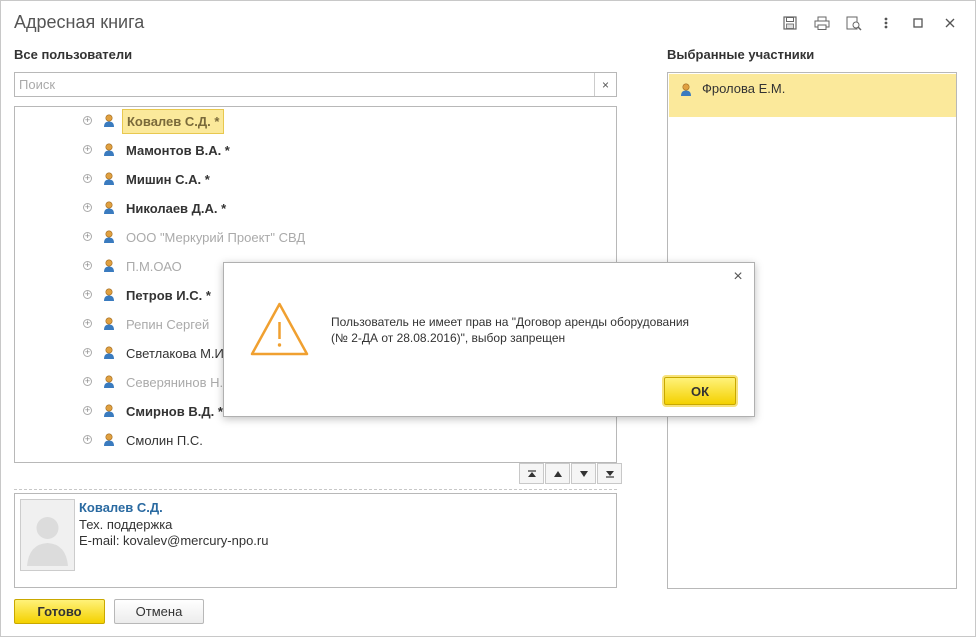 The width and height of the screenshot is (976, 637). What do you see at coordinates (738, 276) in the screenshot?
I see `dialog-close-icon: ×` at bounding box center [738, 276].